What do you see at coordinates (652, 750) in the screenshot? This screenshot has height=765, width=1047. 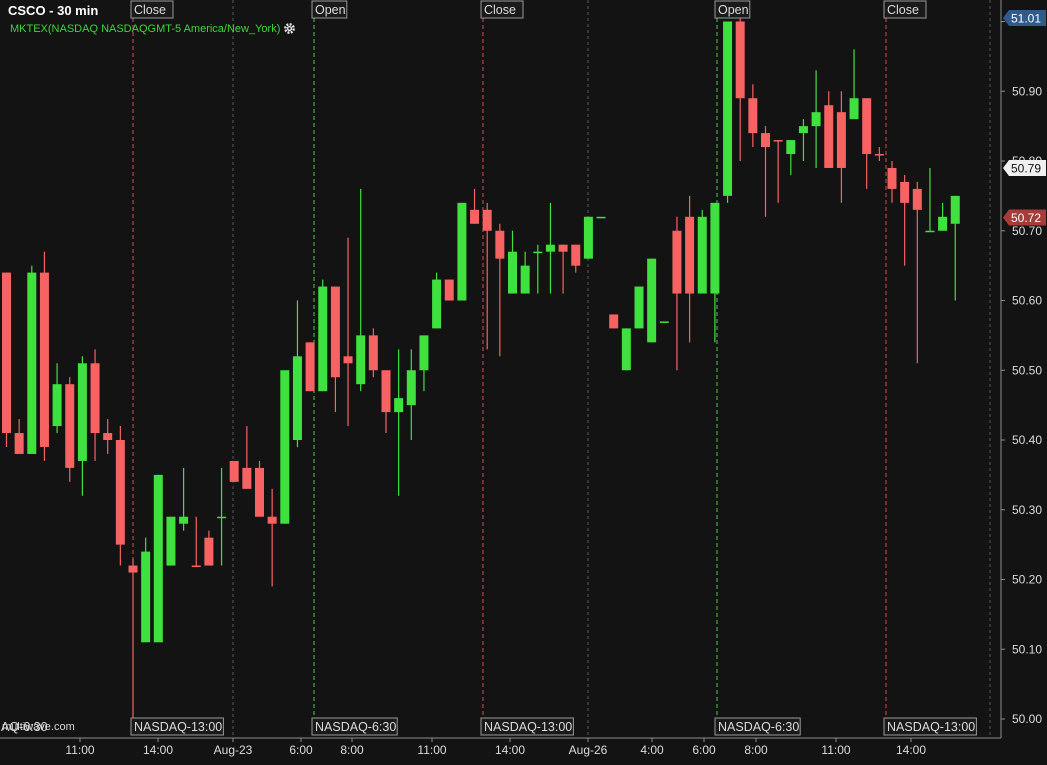 I see `x-tick-label: 4:00` at bounding box center [652, 750].